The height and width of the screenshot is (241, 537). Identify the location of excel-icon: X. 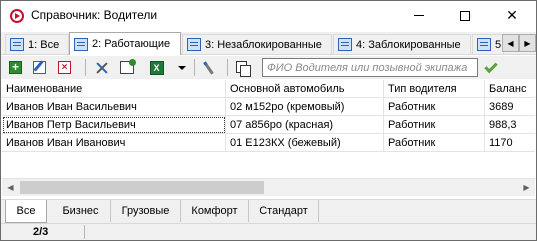
(156, 67).